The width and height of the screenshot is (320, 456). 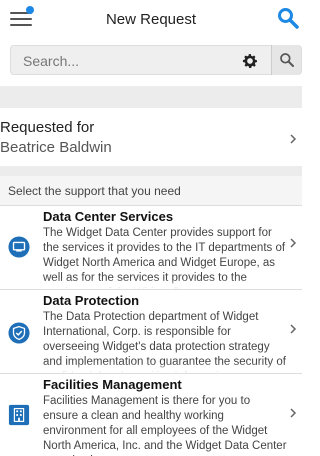 I want to click on search-submit-button, so click(x=286, y=60).